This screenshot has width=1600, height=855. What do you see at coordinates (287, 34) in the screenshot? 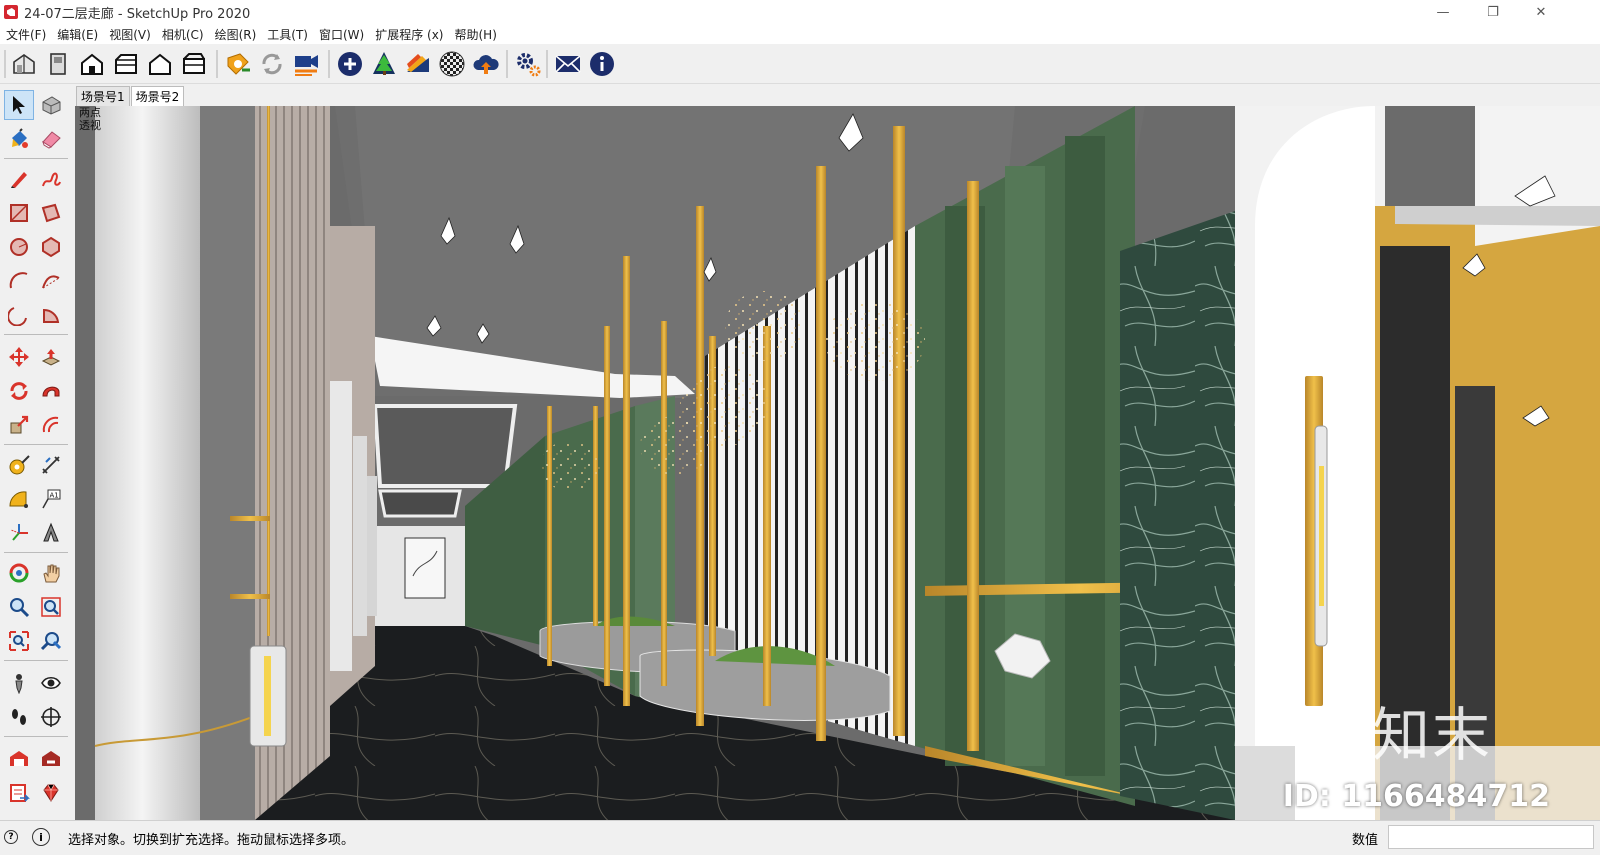
I see `menu-tools: 工具(T)` at bounding box center [287, 34].